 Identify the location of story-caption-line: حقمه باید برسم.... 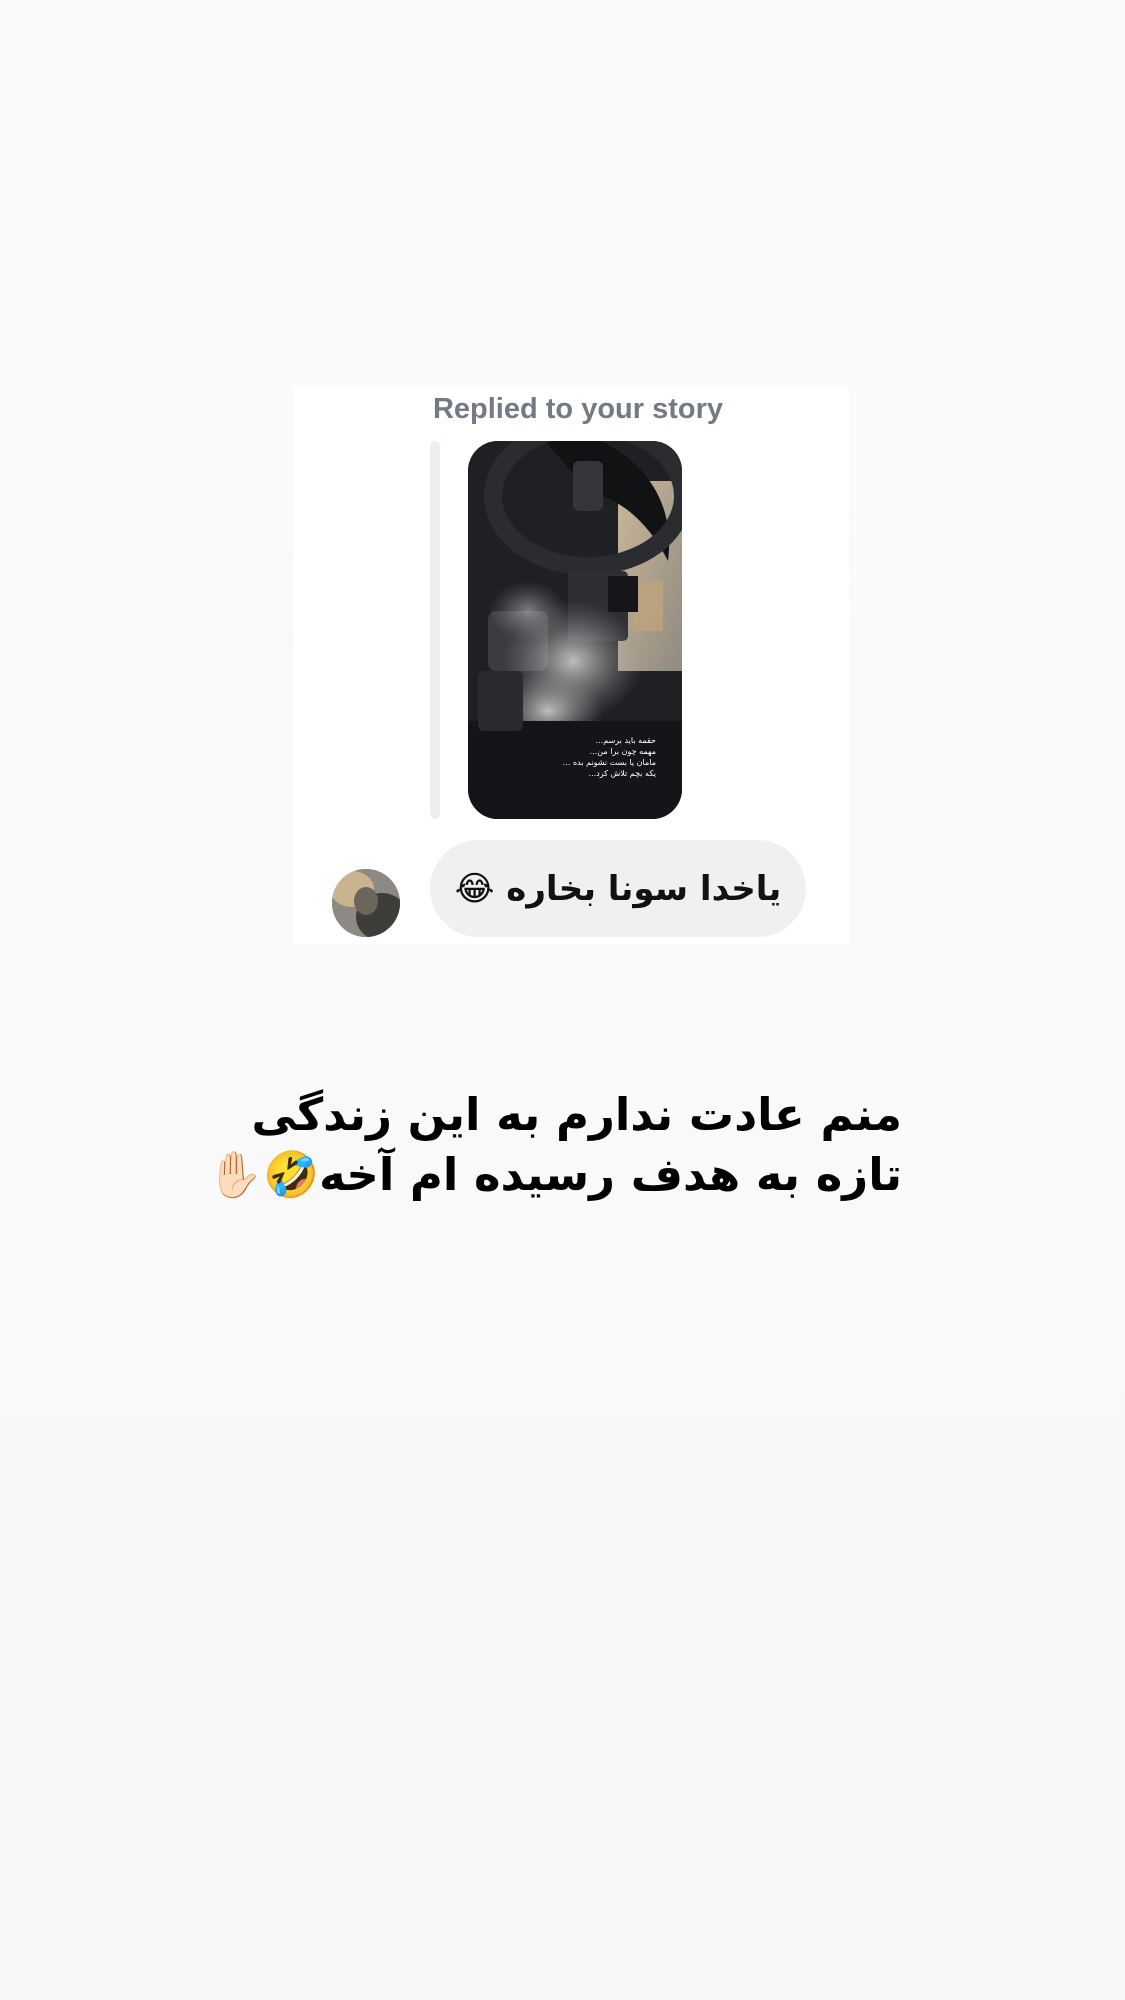
(625, 740).